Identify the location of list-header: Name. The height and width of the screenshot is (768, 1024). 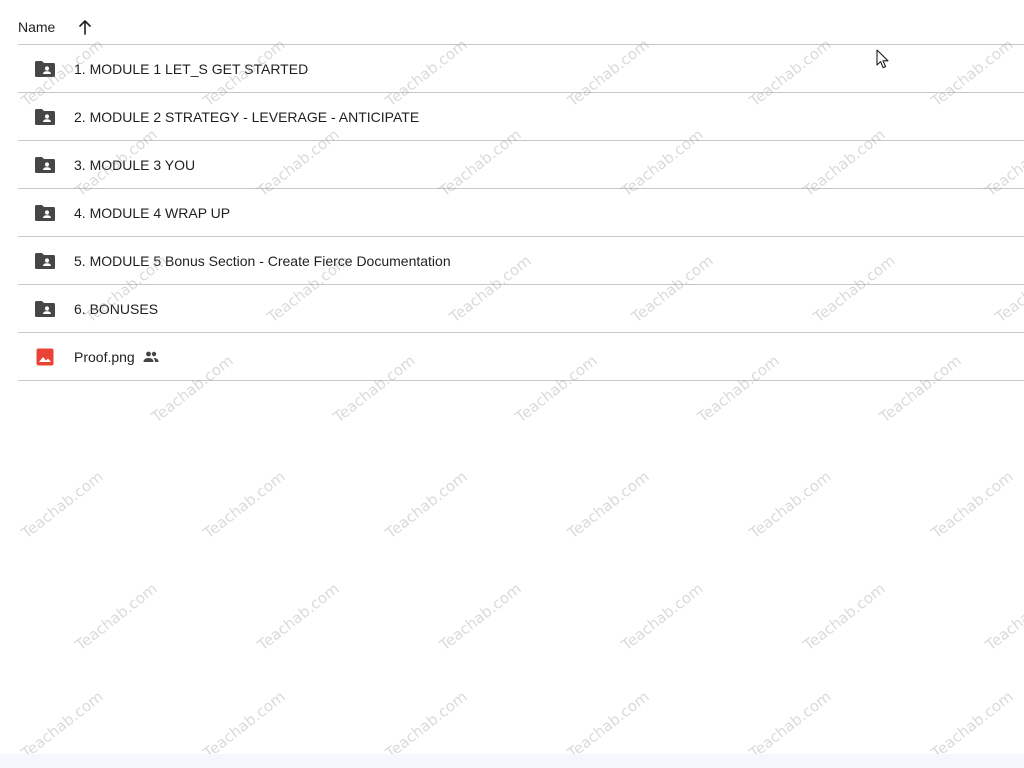
(521, 27).